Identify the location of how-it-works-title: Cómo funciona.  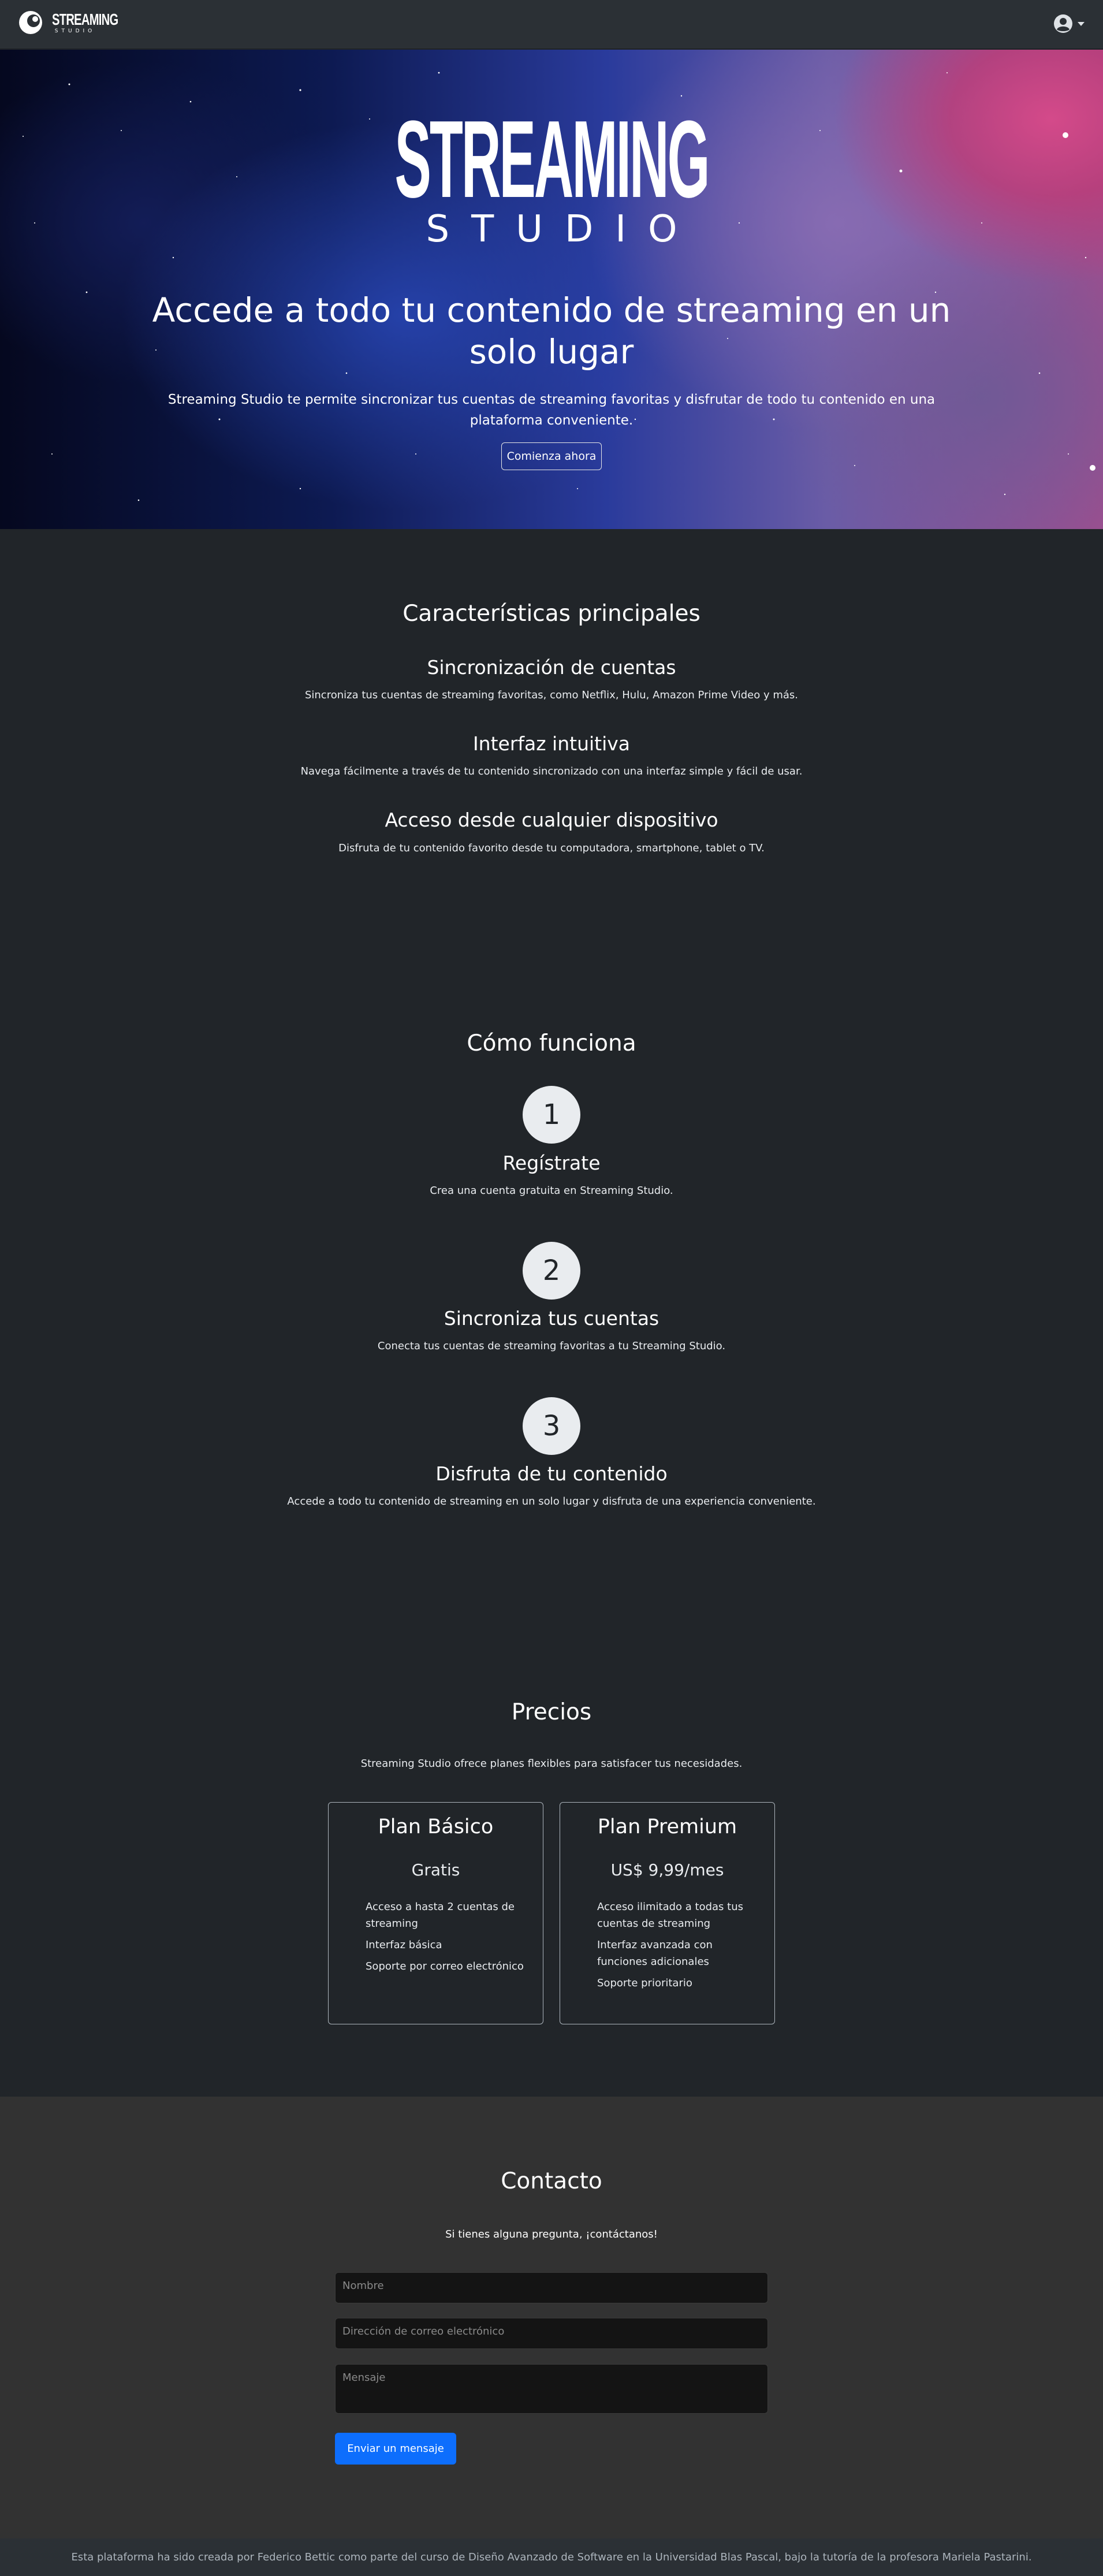
(551, 1043).